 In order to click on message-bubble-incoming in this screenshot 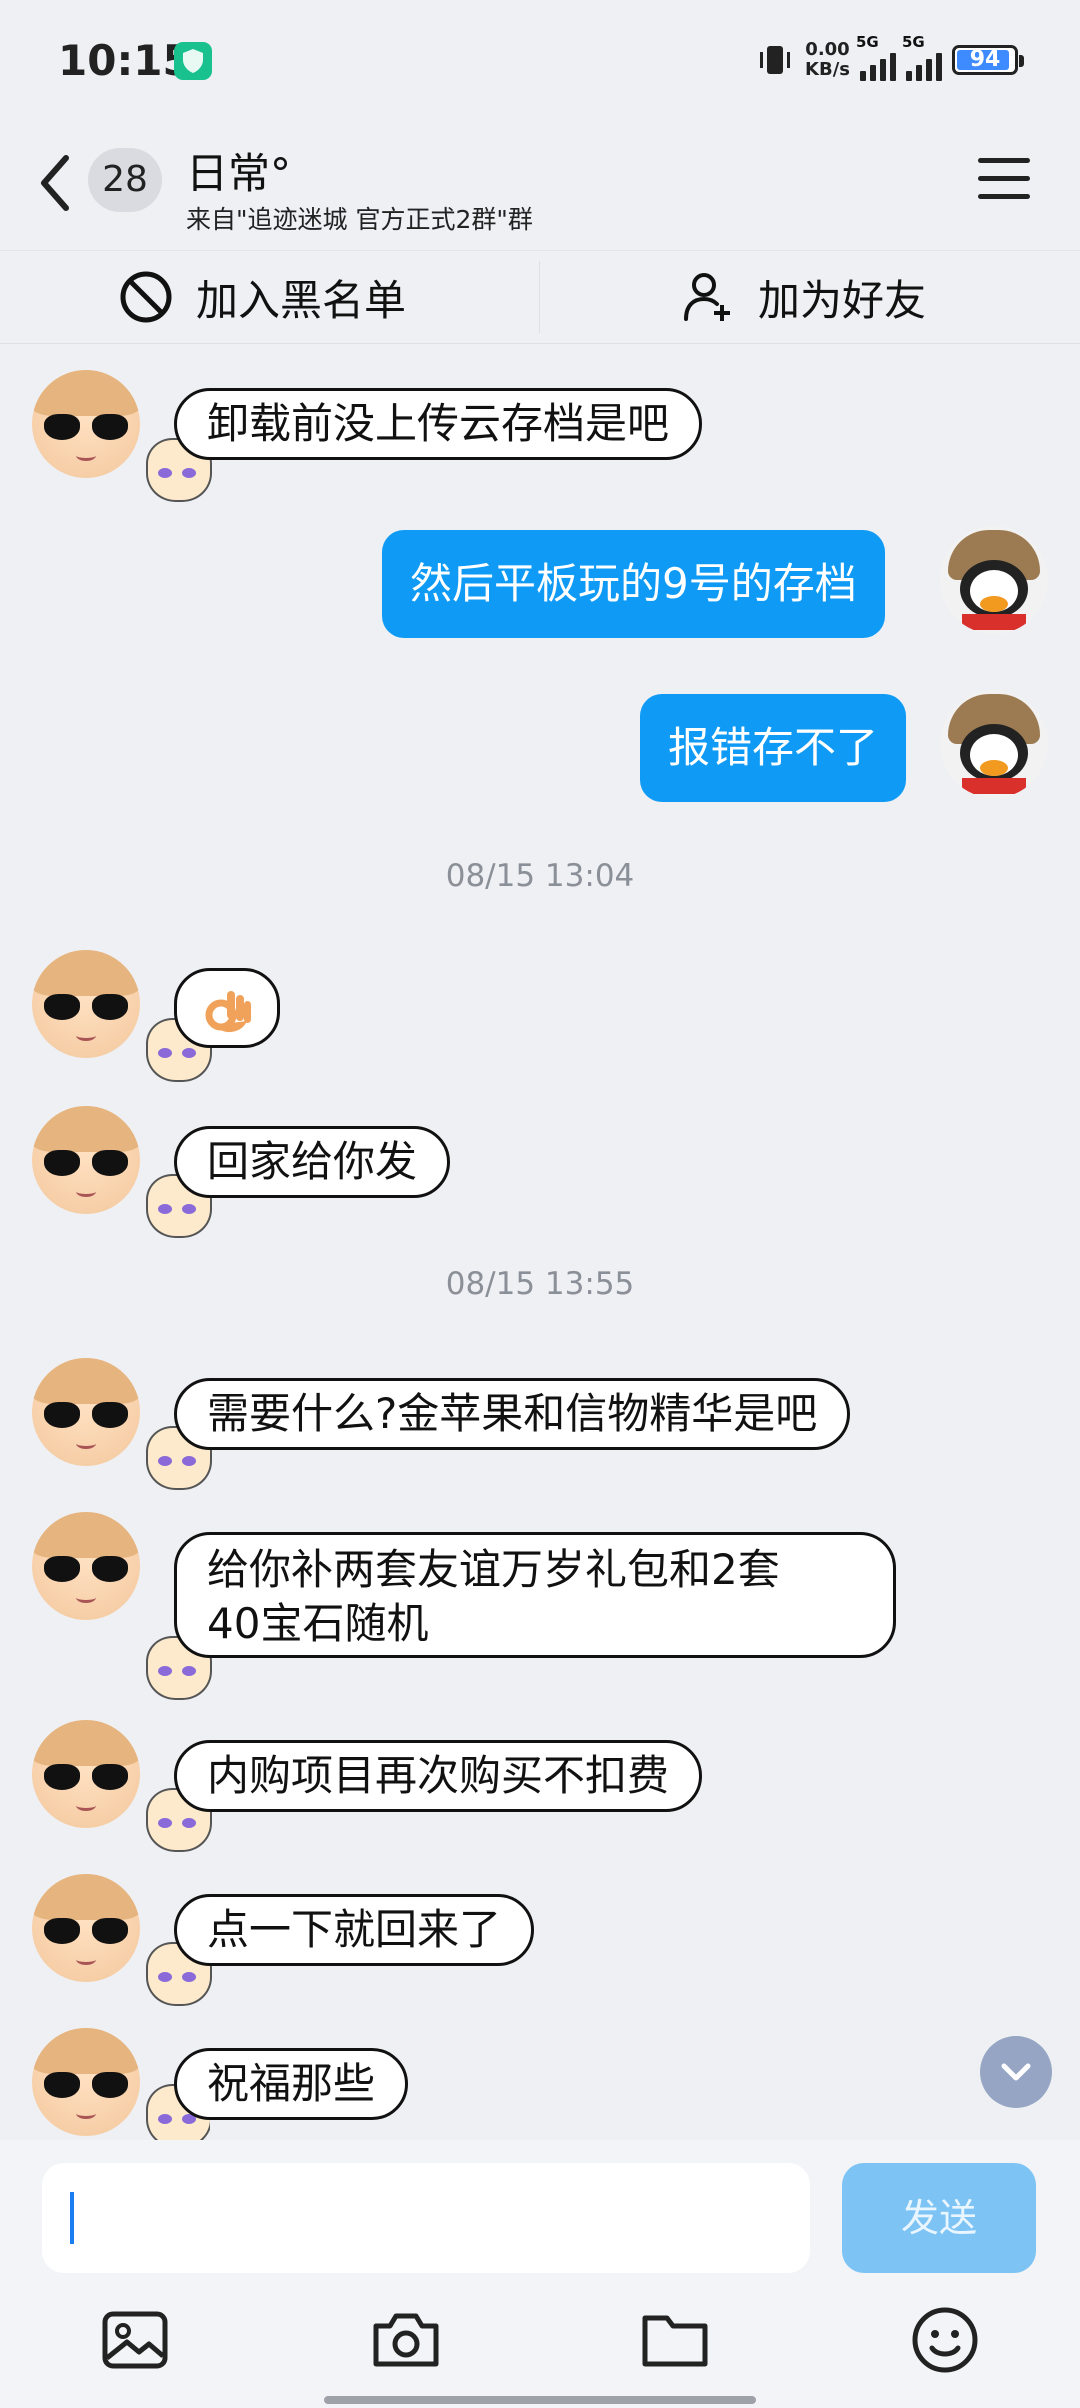, I will do `click(227, 1008)`.